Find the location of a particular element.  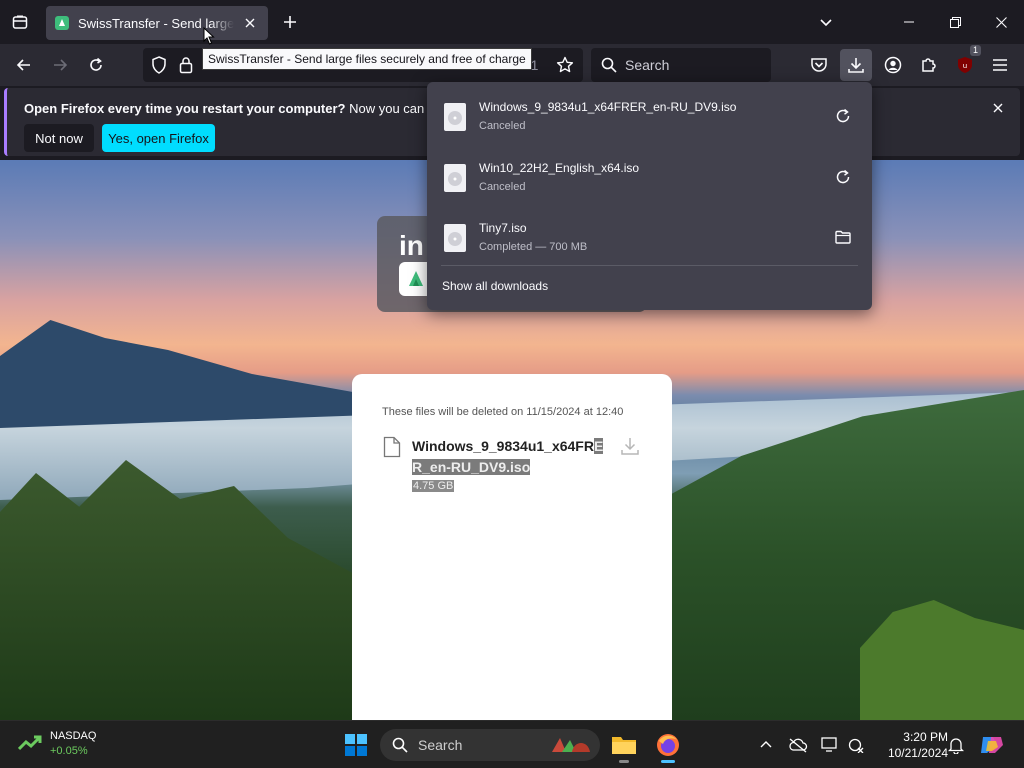

brand-text: in is located at coordinates (411, 245).